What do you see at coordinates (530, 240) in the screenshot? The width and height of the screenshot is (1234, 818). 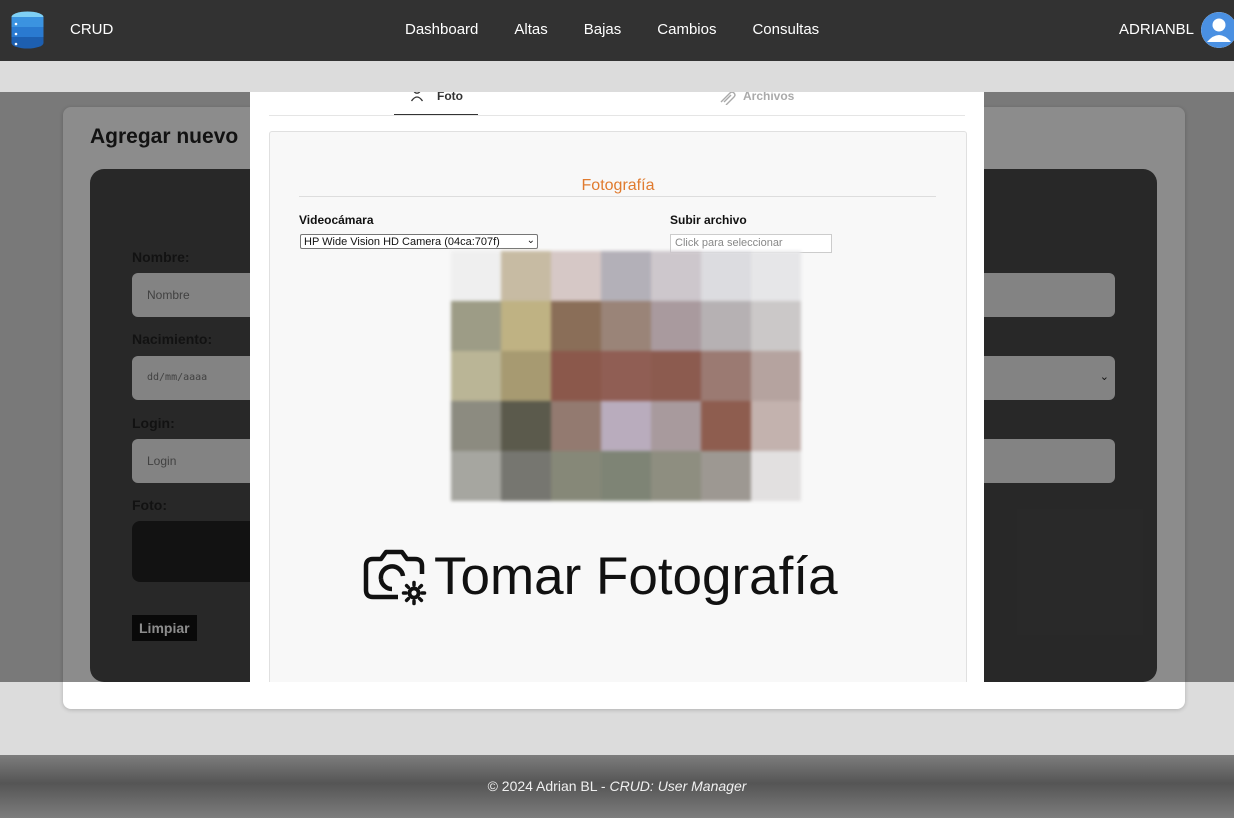 I see `chevron-down-icon: ⌄` at bounding box center [530, 240].